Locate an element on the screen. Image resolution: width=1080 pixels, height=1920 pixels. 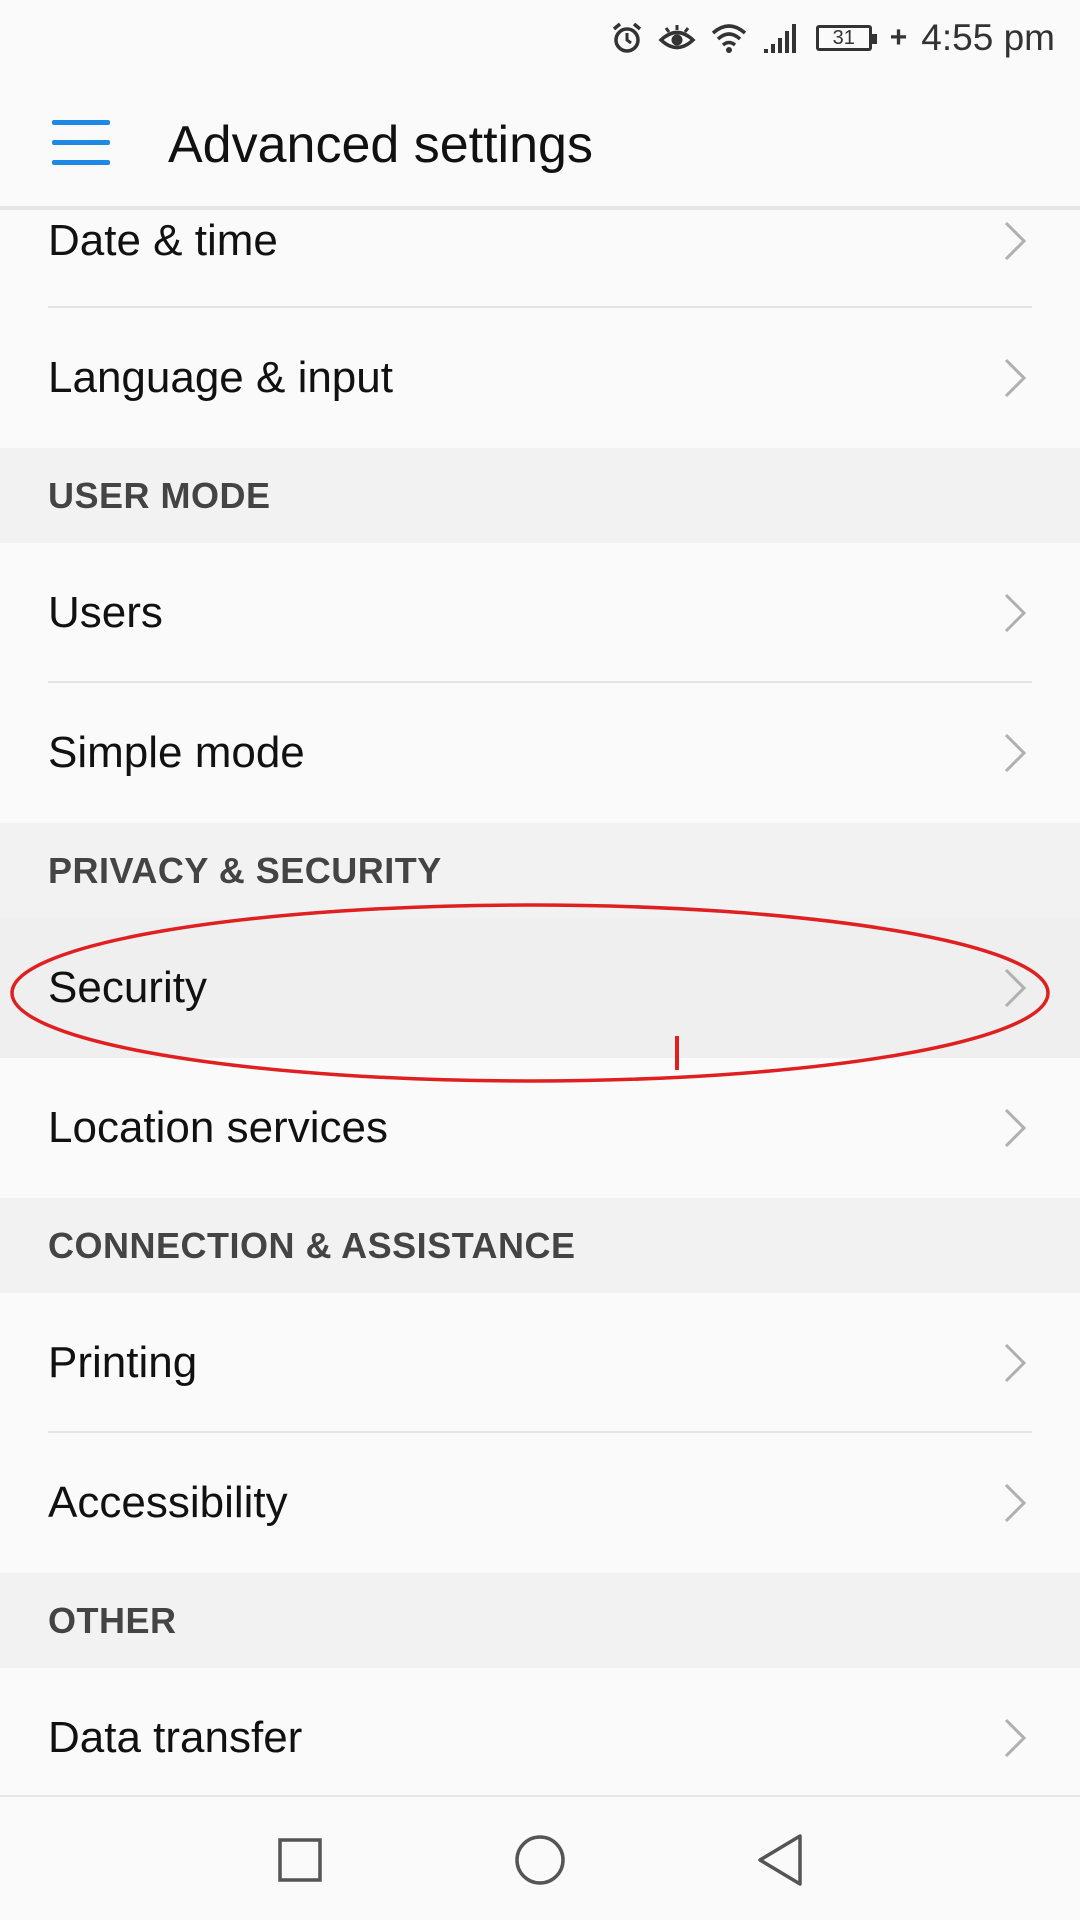
section-header-user-mode: USER MODE is located at coordinates (540, 495).